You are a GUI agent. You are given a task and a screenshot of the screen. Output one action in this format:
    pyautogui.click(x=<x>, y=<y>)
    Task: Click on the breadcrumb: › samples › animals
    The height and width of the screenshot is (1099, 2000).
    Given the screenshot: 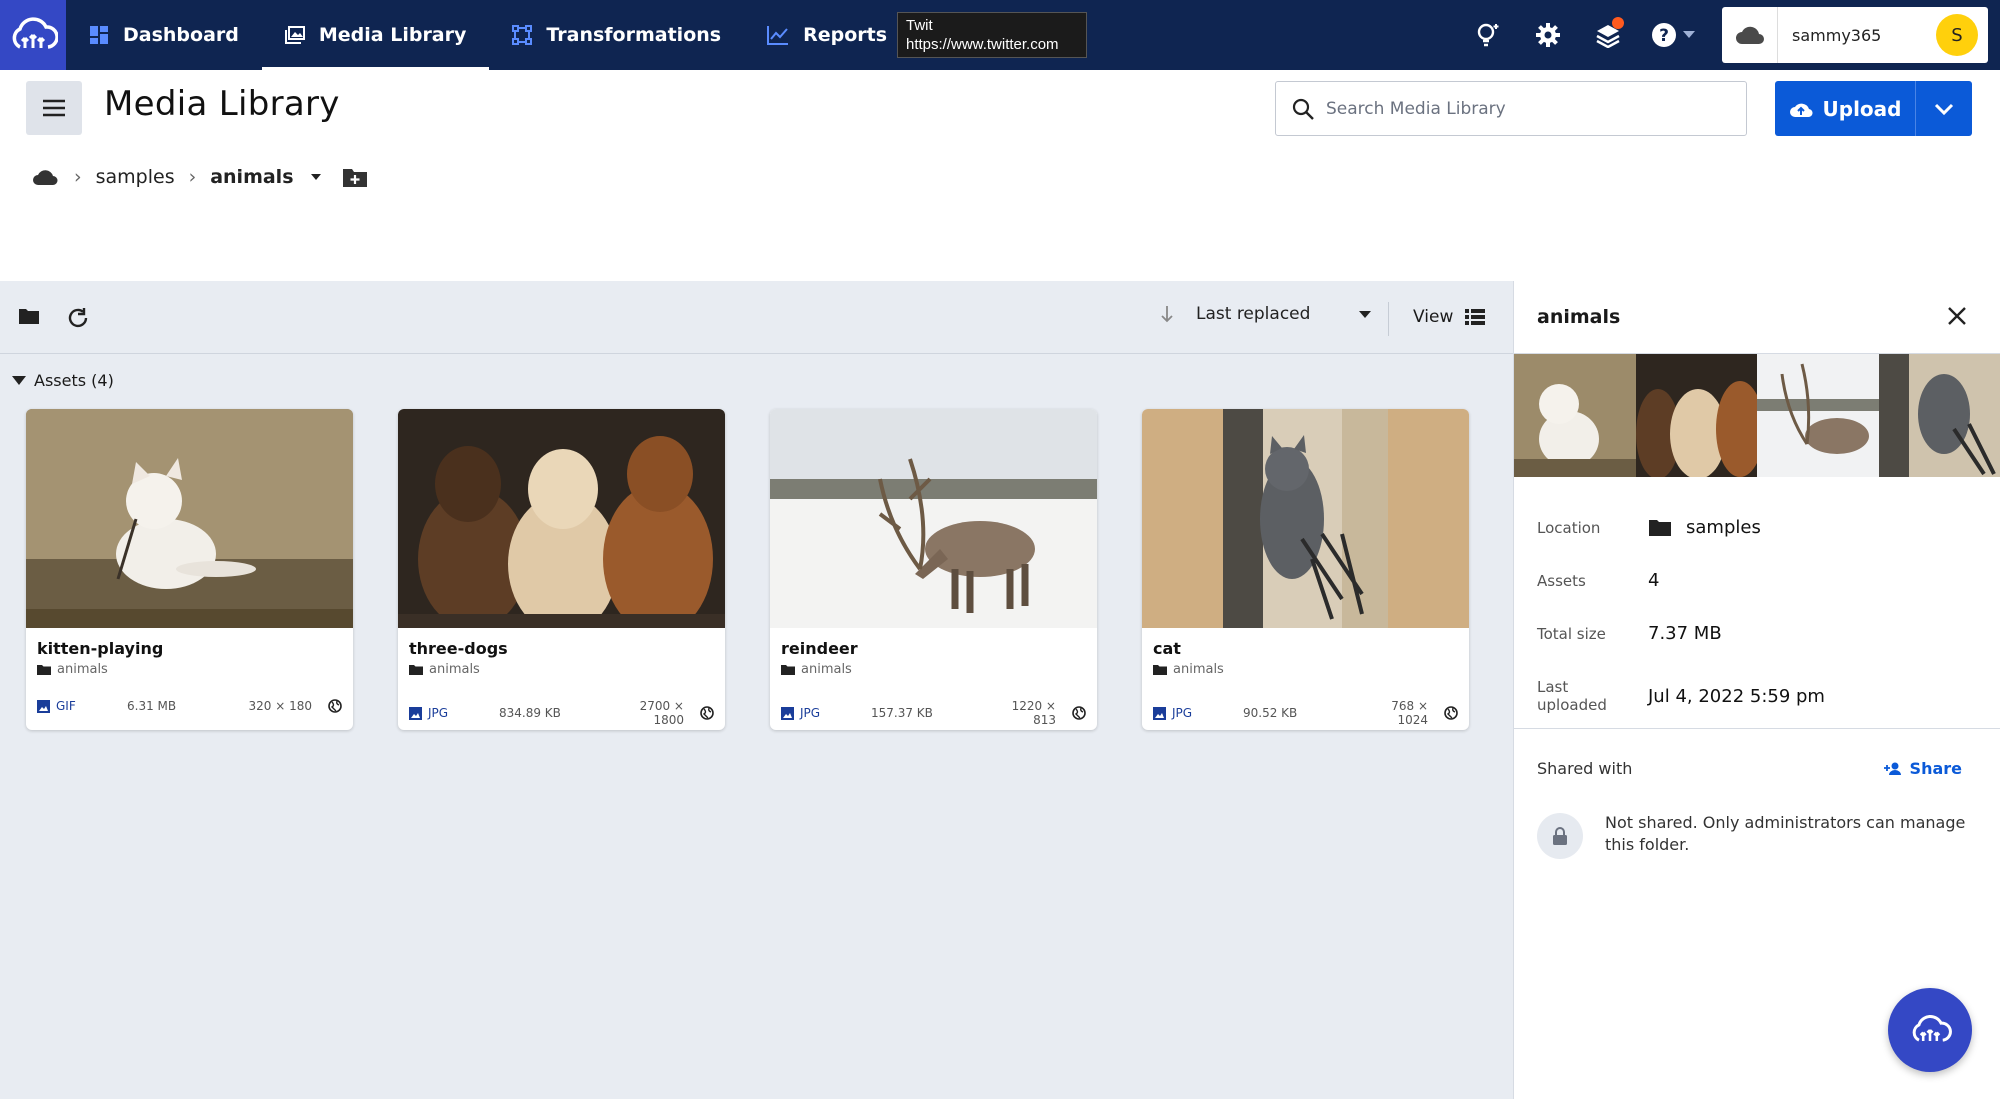 What is the action you would take?
    pyautogui.click(x=200, y=177)
    